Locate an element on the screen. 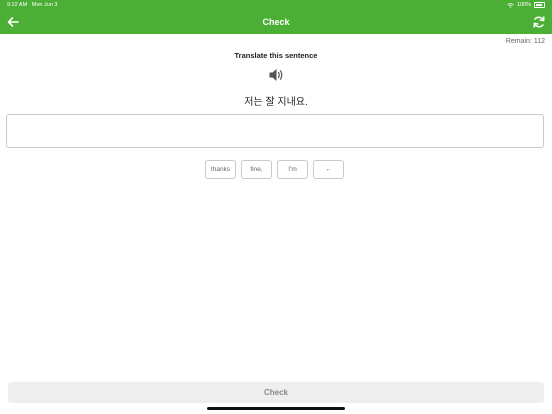 The height and width of the screenshot is (414, 552). page-title: Check is located at coordinates (276, 22).